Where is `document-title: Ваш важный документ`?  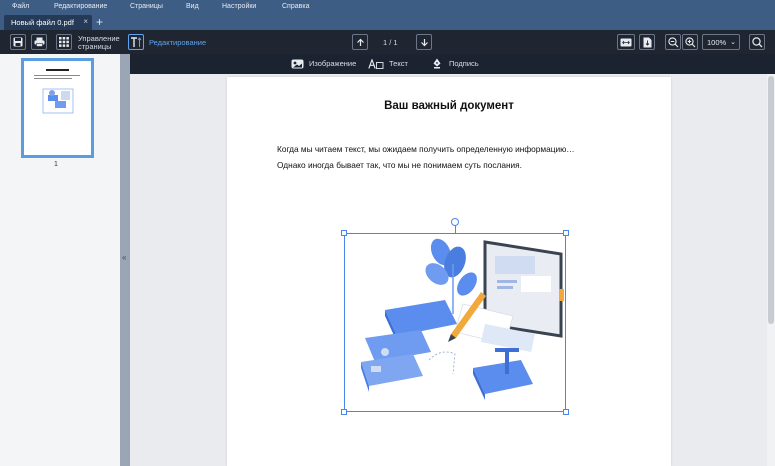 document-title: Ваш важный документ is located at coordinates (449, 106).